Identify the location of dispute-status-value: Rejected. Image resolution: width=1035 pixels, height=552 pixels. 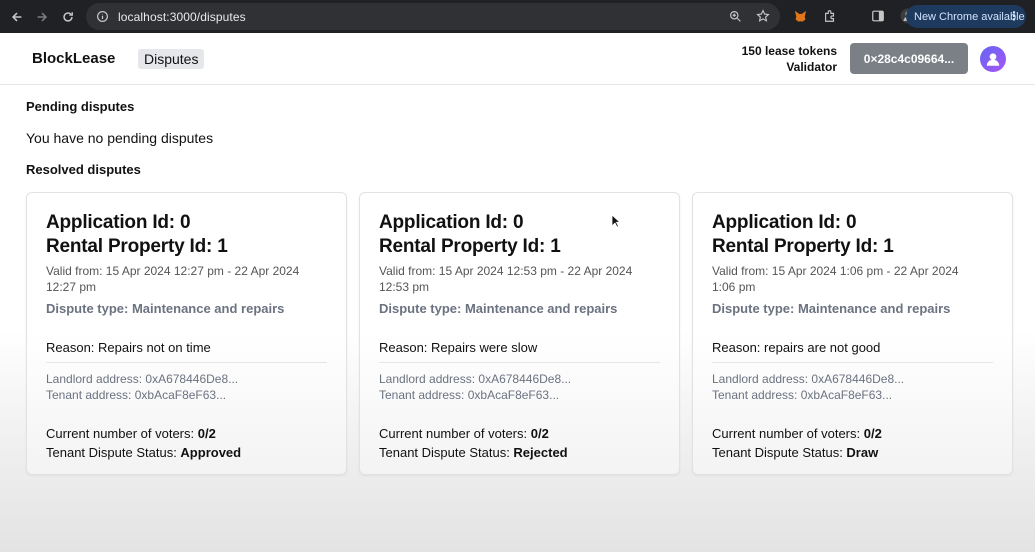
(540, 452).